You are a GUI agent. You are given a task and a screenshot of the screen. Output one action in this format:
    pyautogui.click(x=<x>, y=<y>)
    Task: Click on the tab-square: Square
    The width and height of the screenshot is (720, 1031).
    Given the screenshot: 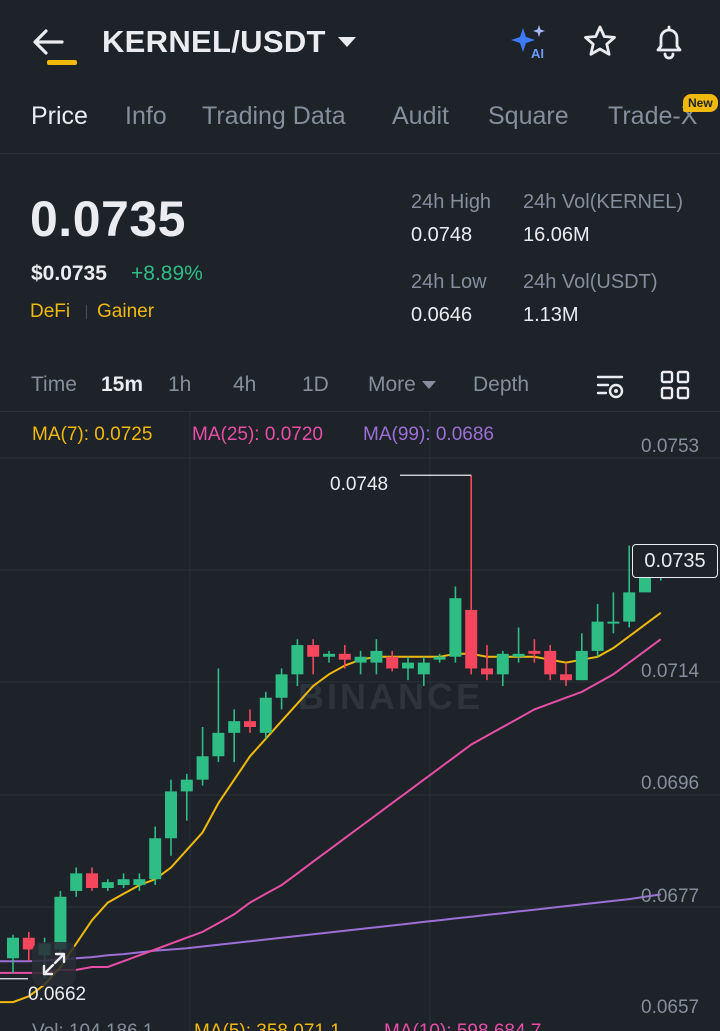 What is the action you would take?
    pyautogui.click(x=528, y=116)
    